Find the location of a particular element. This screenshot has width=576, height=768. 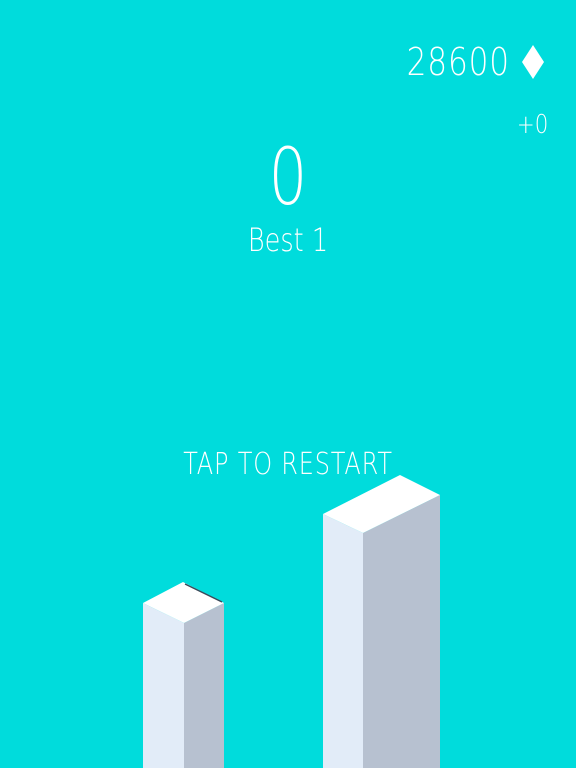

pillar-right is located at coordinates (381, 621).